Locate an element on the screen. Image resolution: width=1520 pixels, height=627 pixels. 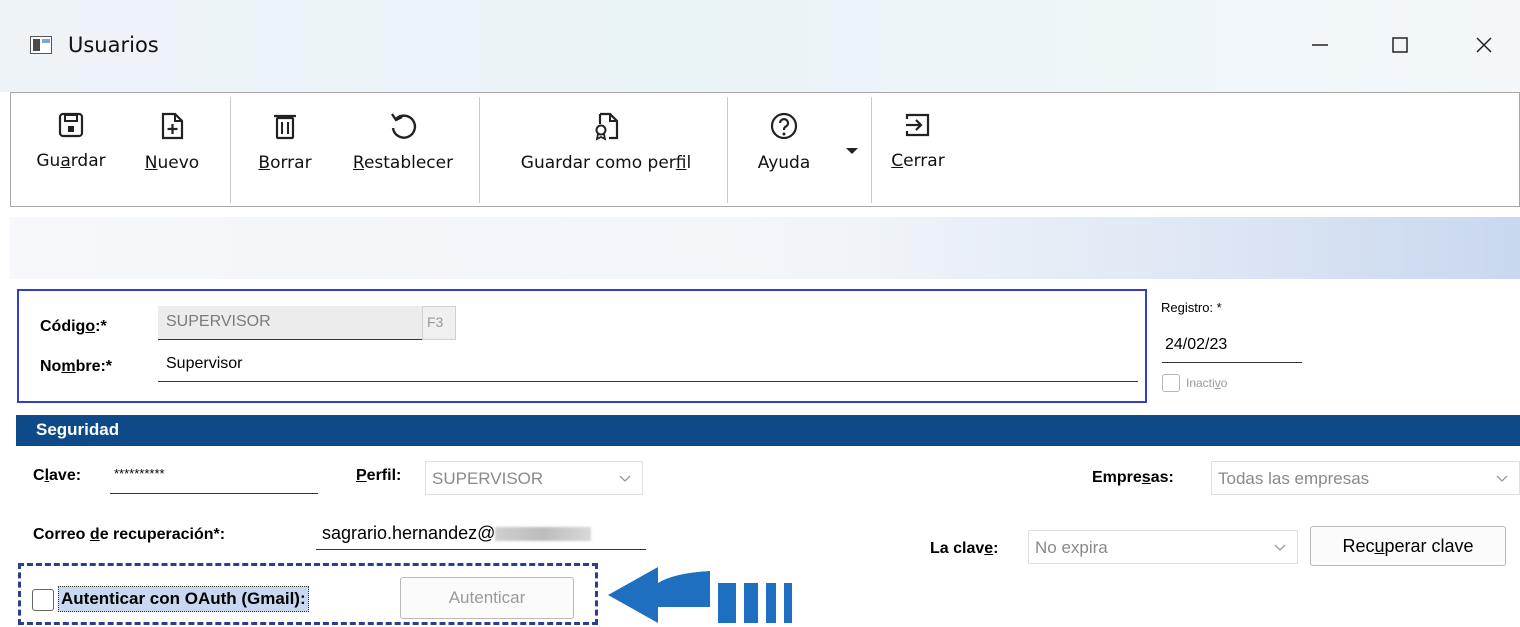
undo-icon is located at coordinates (404, 126).